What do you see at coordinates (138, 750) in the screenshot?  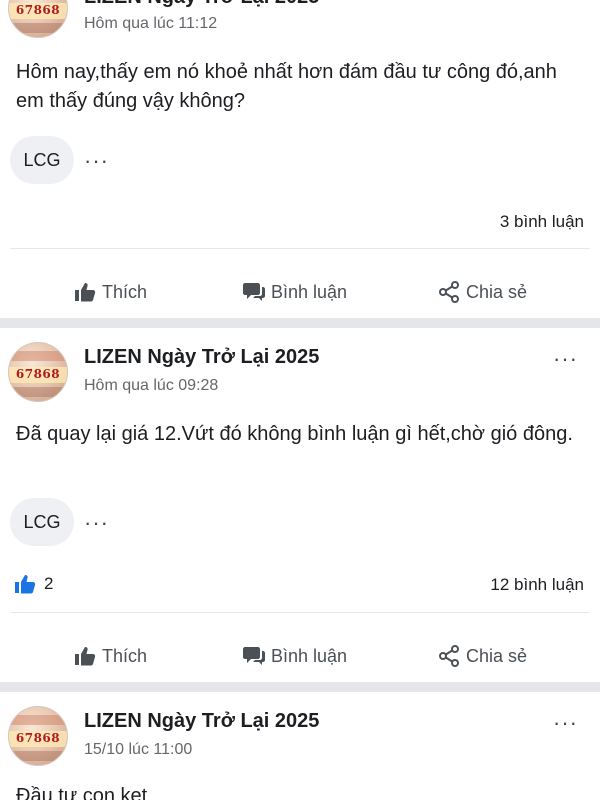 I see `post-time: 15/10 lúc 11:00` at bounding box center [138, 750].